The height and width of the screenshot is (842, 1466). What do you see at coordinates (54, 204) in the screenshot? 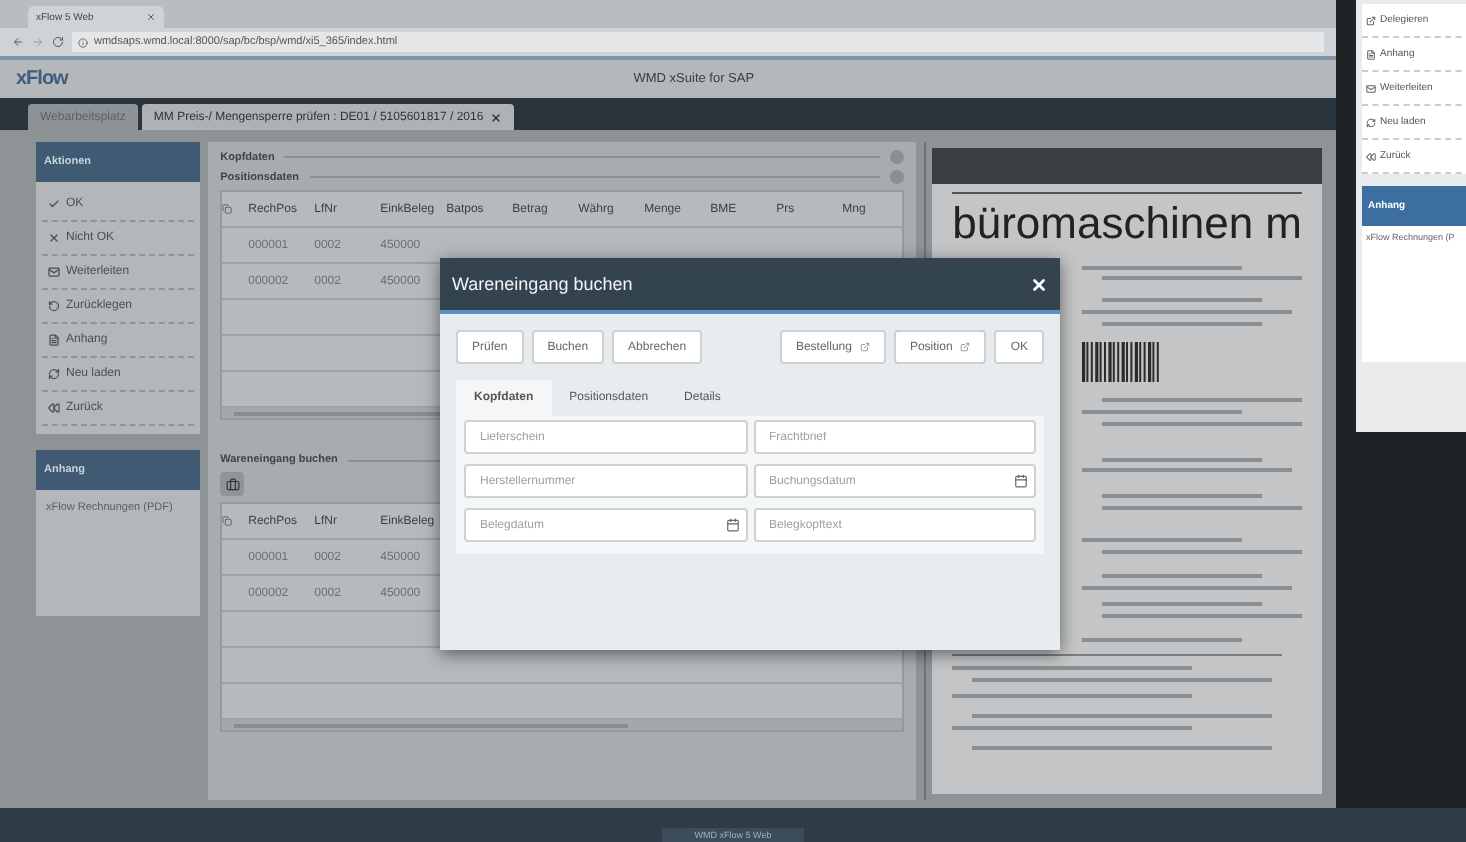
I see `check-icon` at bounding box center [54, 204].